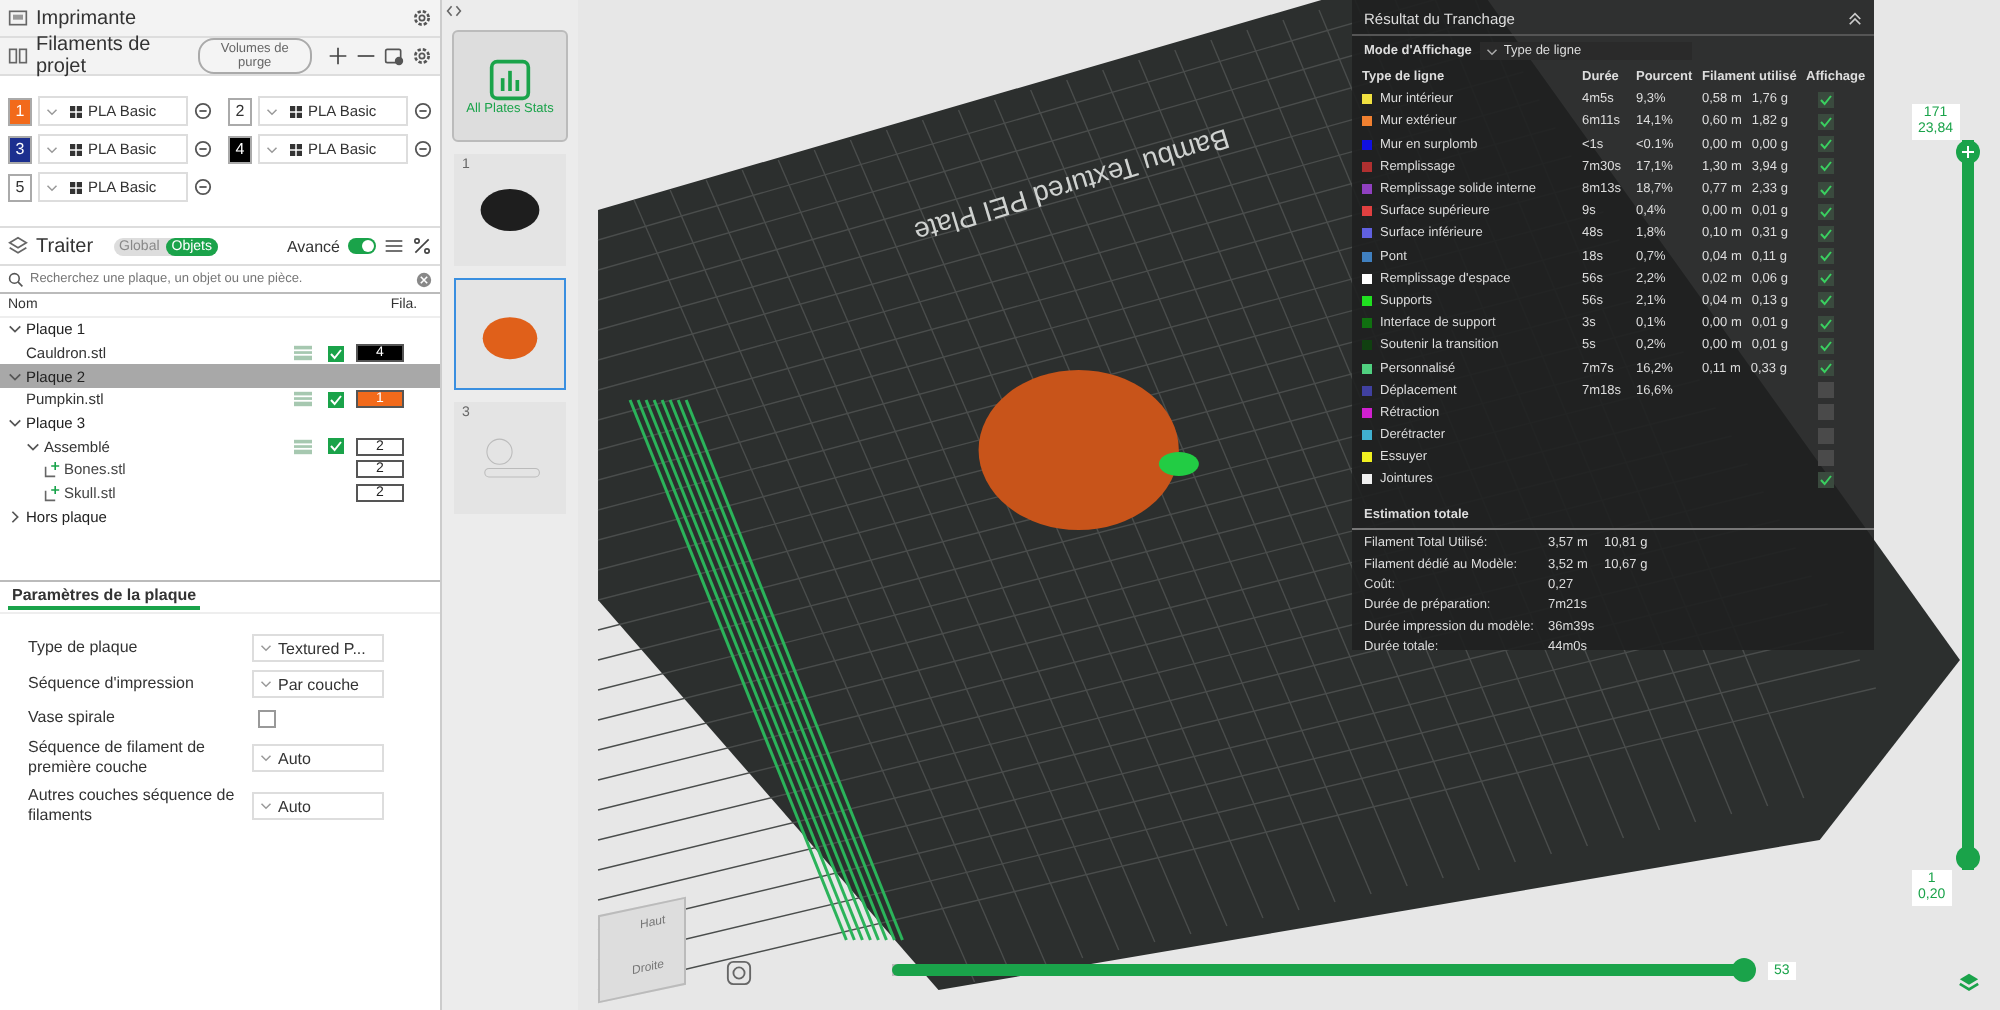 Image resolution: width=2000 pixels, height=1010 pixels. What do you see at coordinates (86, 18) in the screenshot?
I see `printer-title: Imprimante` at bounding box center [86, 18].